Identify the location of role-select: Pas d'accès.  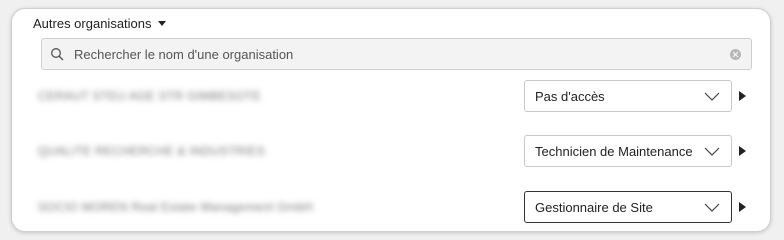
(628, 96).